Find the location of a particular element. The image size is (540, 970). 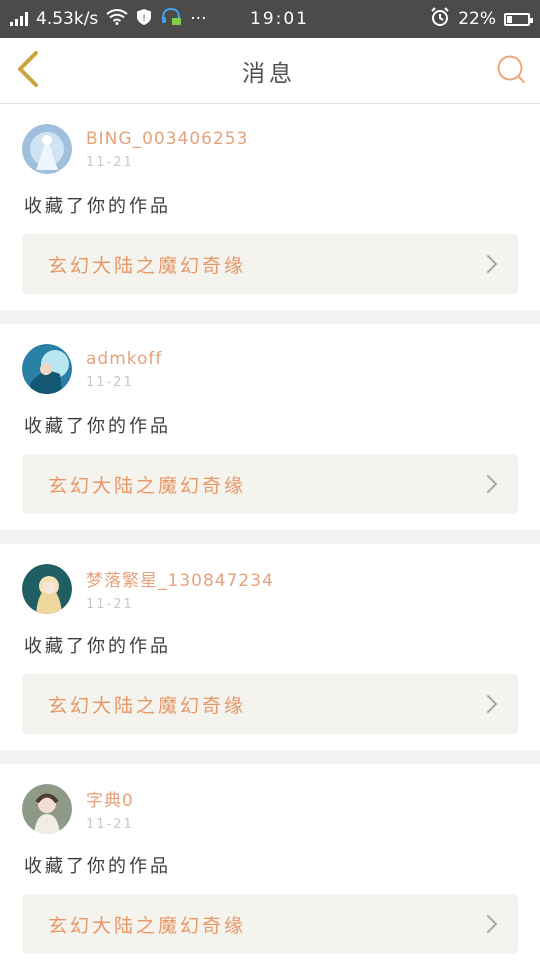

signal-icon is located at coordinates (19, 19).